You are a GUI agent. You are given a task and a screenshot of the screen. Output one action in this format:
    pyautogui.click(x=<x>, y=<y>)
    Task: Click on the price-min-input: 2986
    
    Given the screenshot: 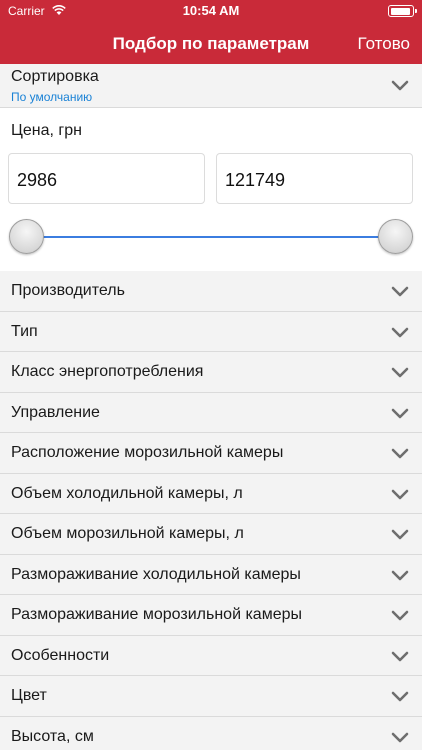 What is the action you would take?
    pyautogui.click(x=106, y=178)
    